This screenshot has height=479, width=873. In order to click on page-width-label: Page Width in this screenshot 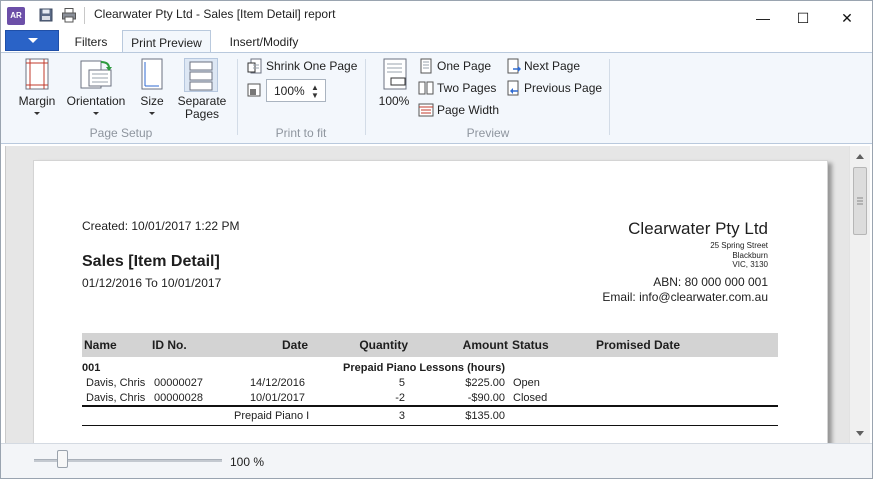, I will do `click(468, 110)`.